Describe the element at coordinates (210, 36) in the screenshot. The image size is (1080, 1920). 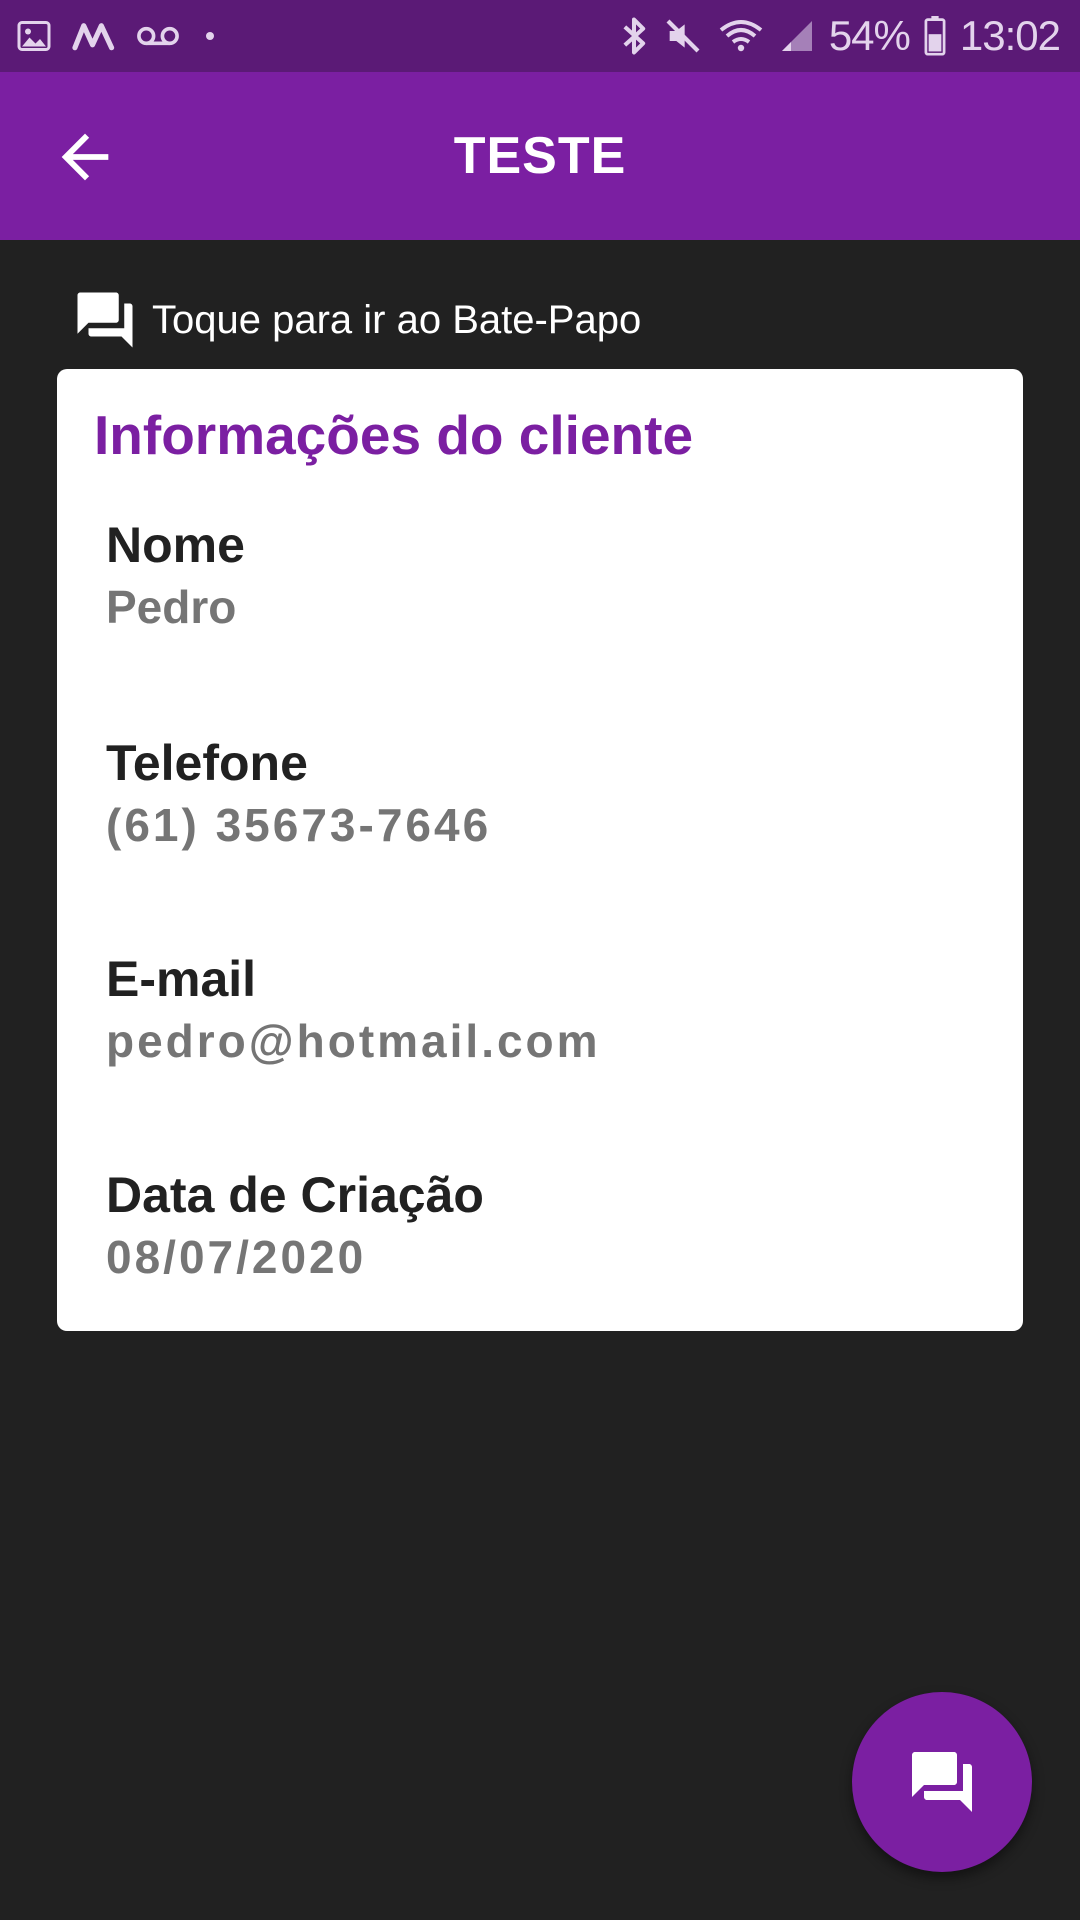
I see `dot-icon` at that location.